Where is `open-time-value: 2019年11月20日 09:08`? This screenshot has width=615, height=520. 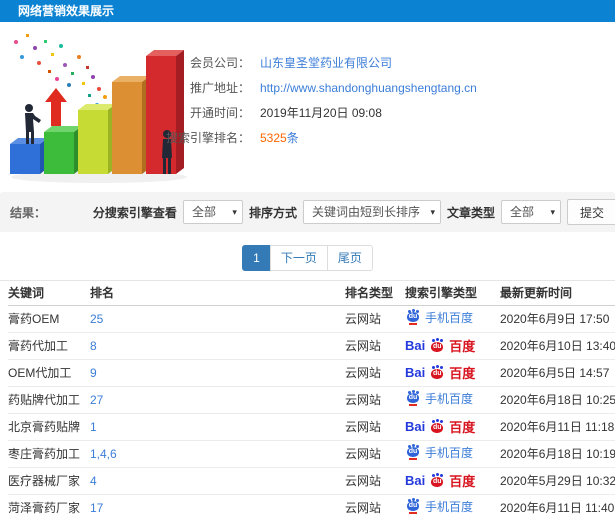
open-time-value: 2019年11月20日 09:08 is located at coordinates (321, 113).